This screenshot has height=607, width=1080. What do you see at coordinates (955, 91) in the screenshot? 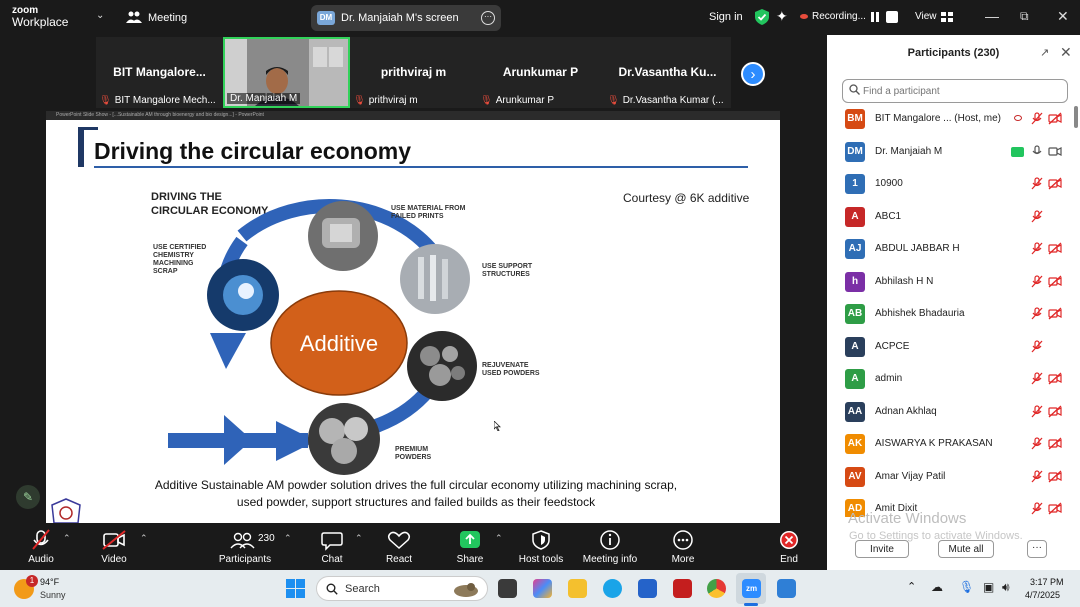
I see `participant-search-input` at bounding box center [955, 91].